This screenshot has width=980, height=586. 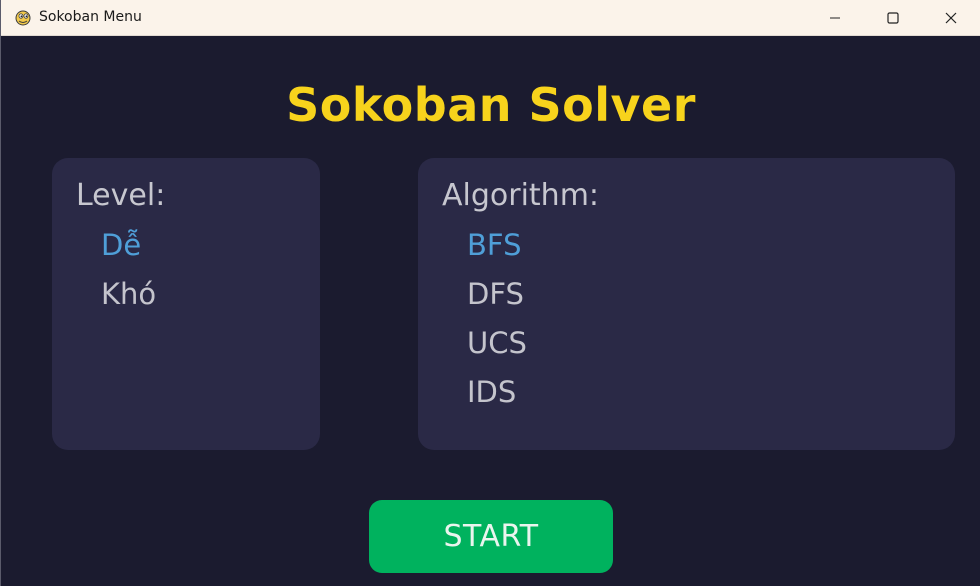 What do you see at coordinates (495, 294) in the screenshot?
I see `algorithm-option-dfs: DFS` at bounding box center [495, 294].